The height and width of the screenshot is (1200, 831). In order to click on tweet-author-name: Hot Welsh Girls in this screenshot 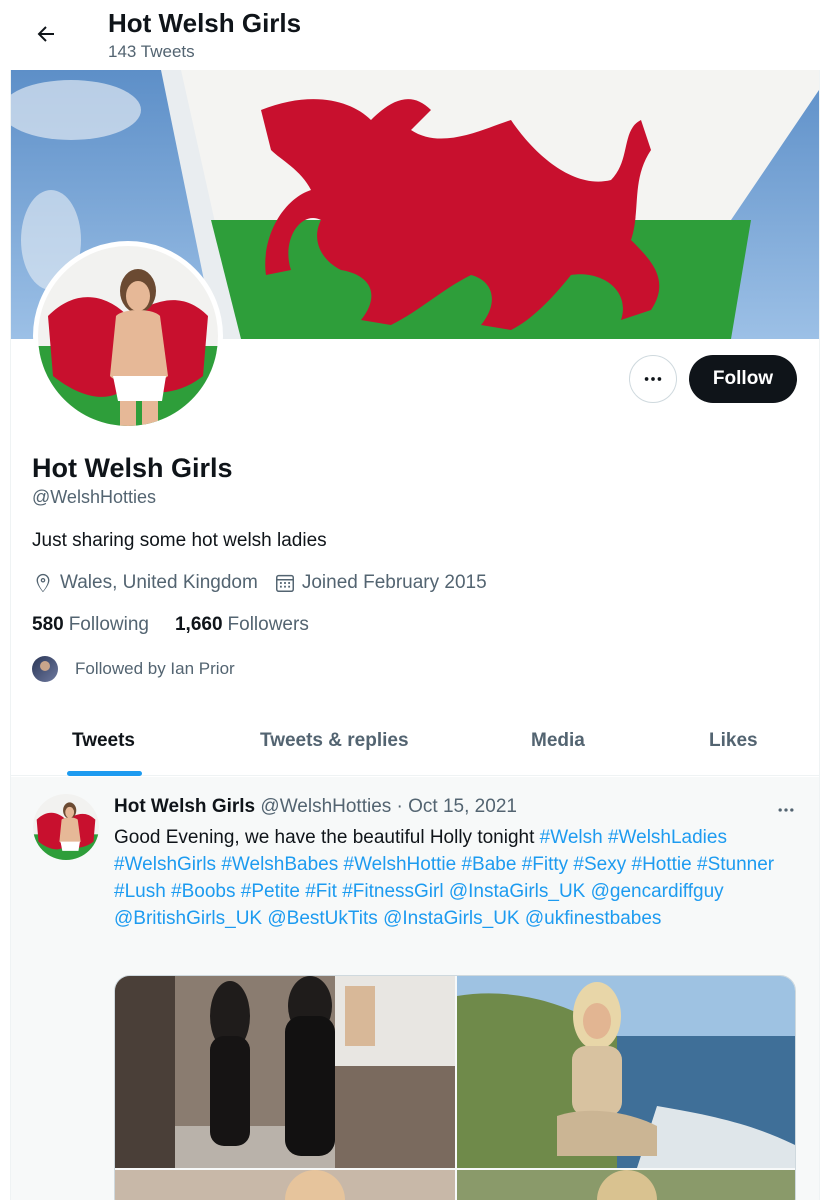, I will do `click(184, 806)`.